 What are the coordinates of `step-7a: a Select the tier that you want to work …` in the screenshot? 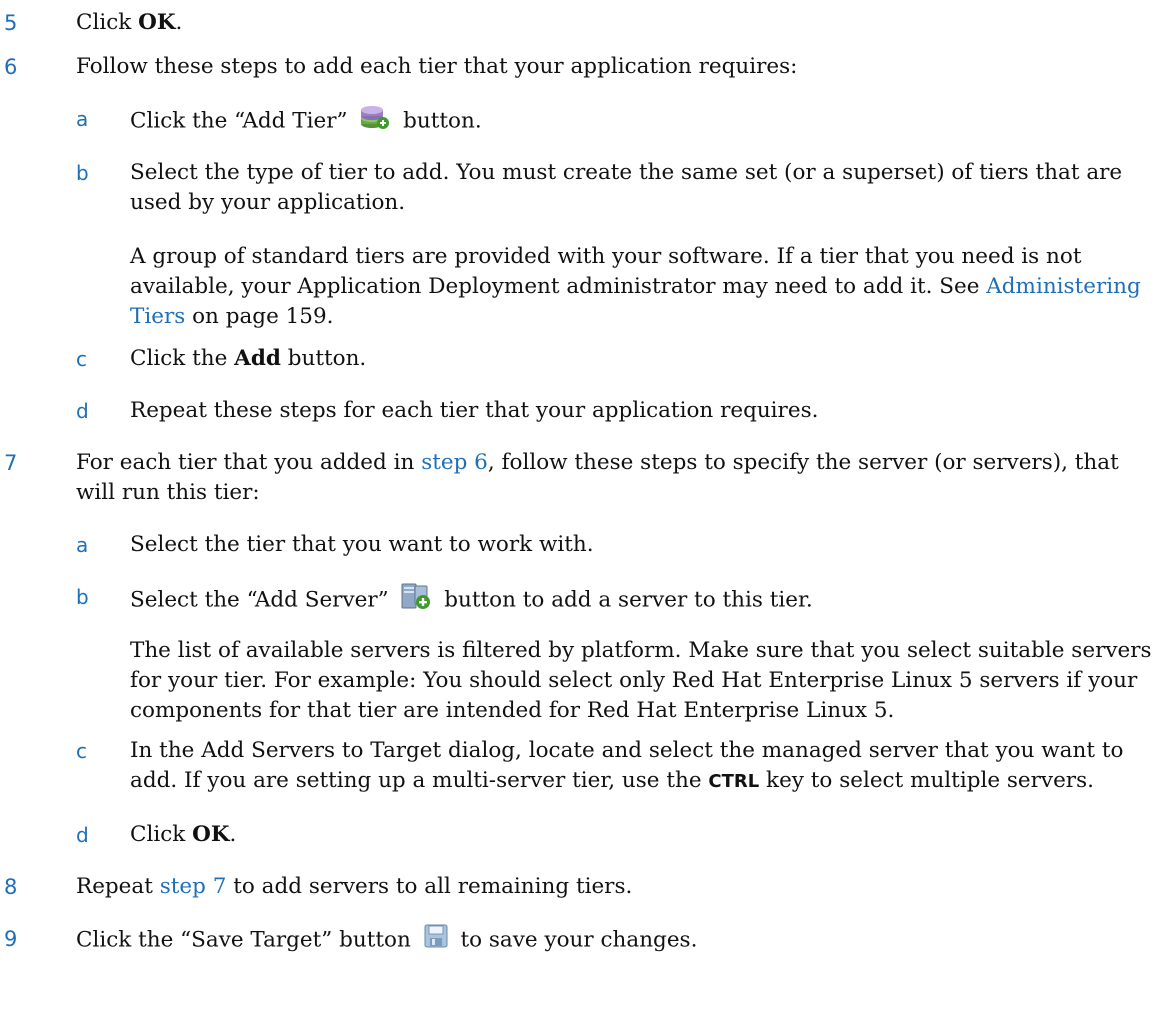 It's located at (614, 545).